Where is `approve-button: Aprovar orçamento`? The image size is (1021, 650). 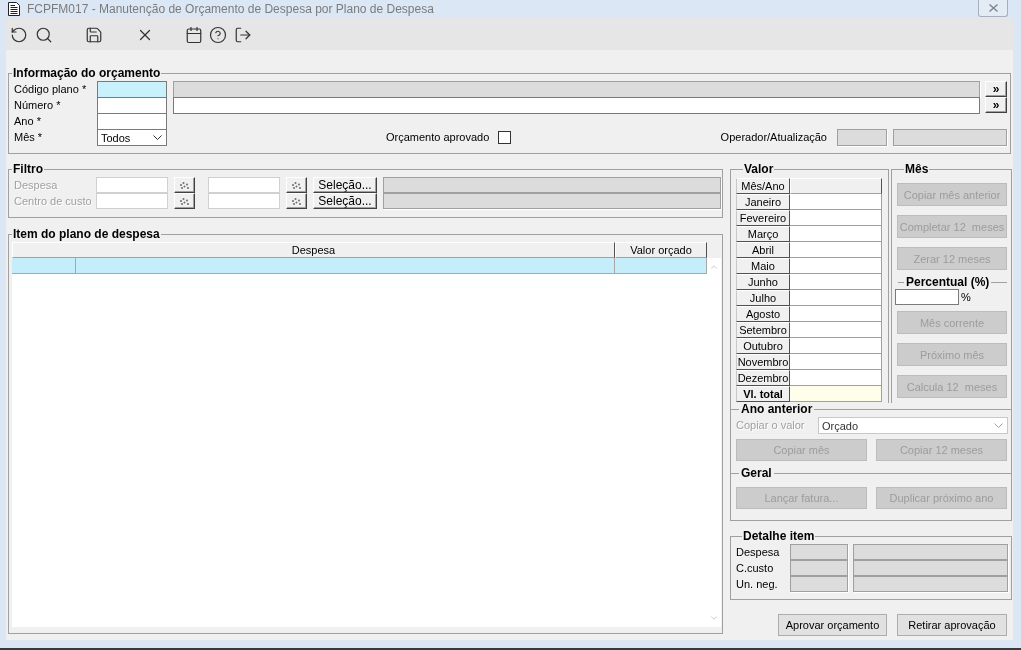
approve-button: Aprovar orçamento is located at coordinates (832, 625).